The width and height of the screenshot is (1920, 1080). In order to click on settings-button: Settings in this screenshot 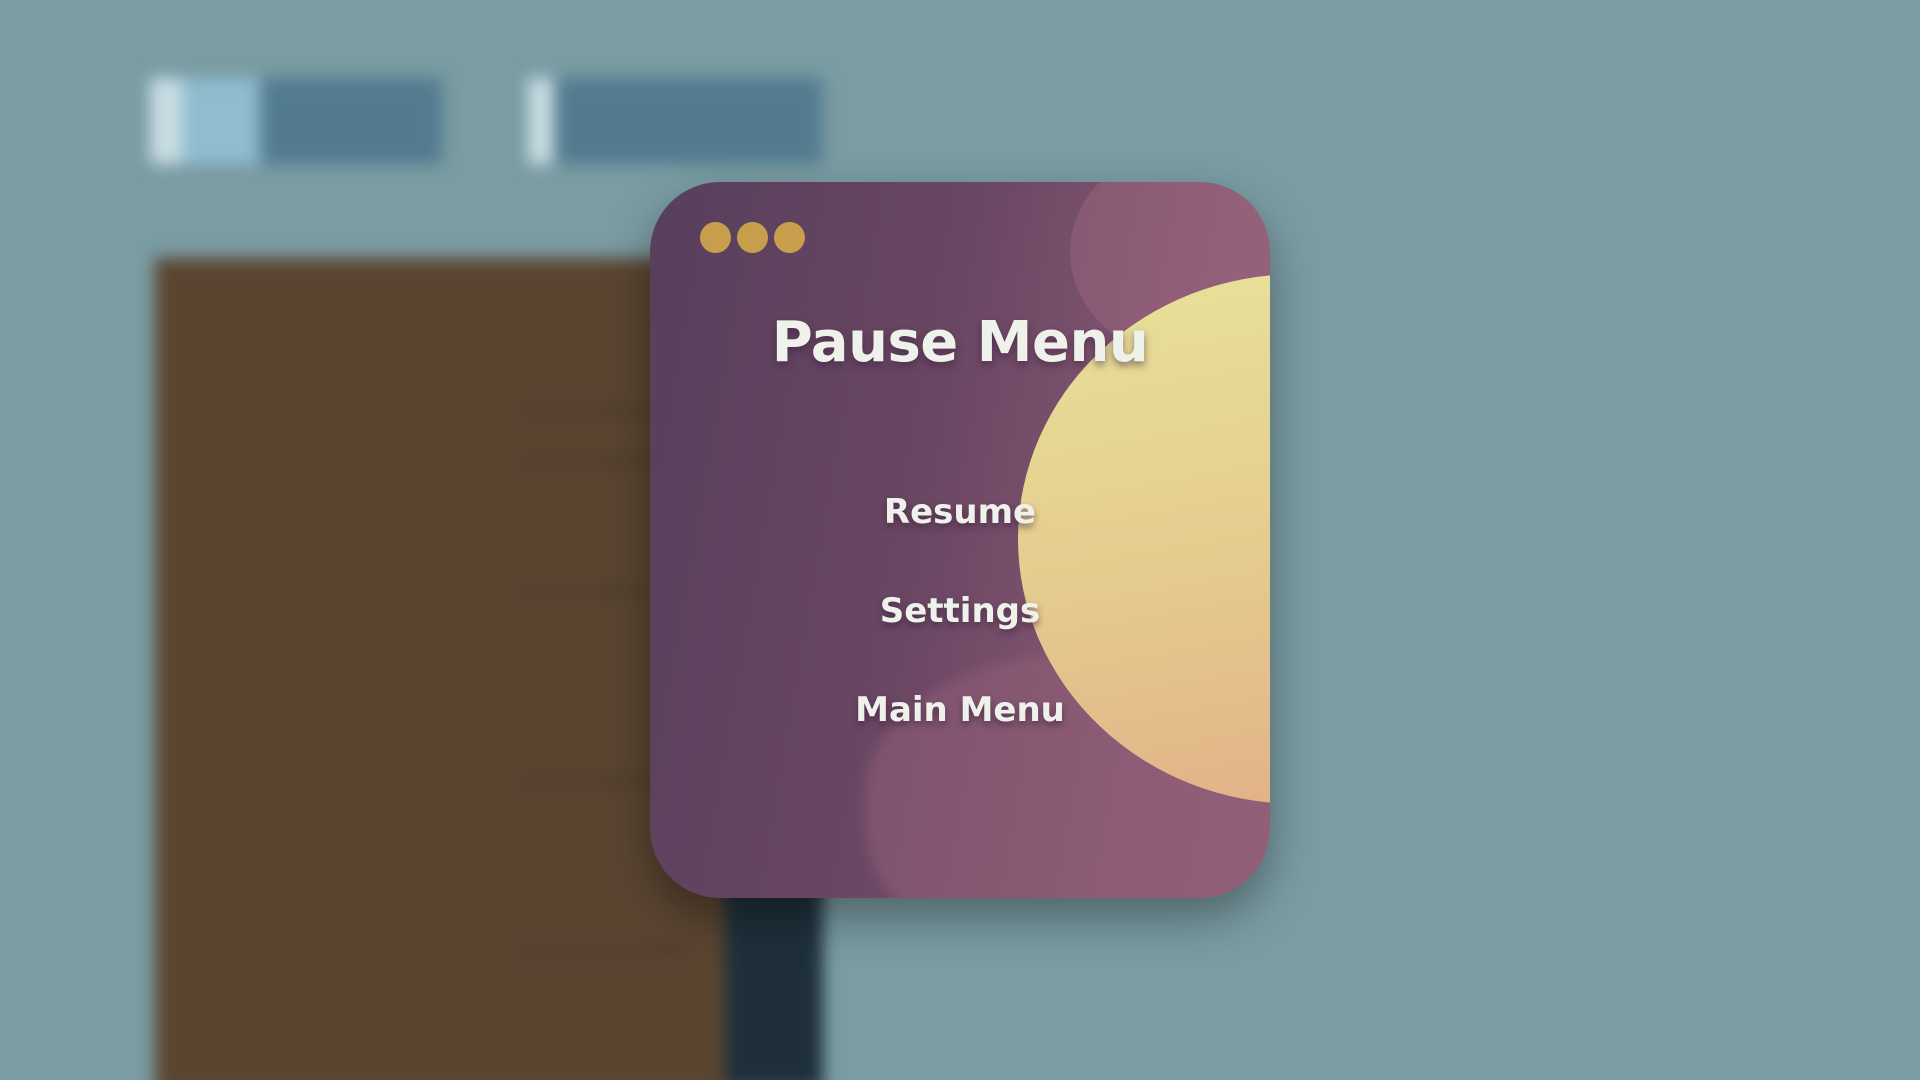, I will do `click(960, 610)`.